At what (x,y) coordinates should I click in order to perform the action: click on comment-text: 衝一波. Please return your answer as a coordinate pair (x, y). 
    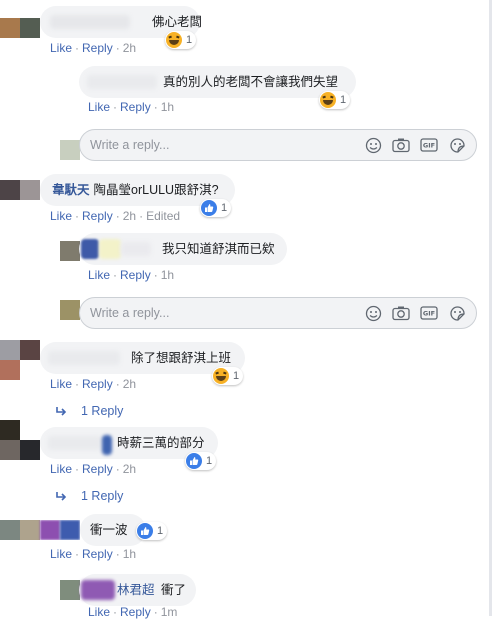
    Looking at the image, I should click on (109, 530).